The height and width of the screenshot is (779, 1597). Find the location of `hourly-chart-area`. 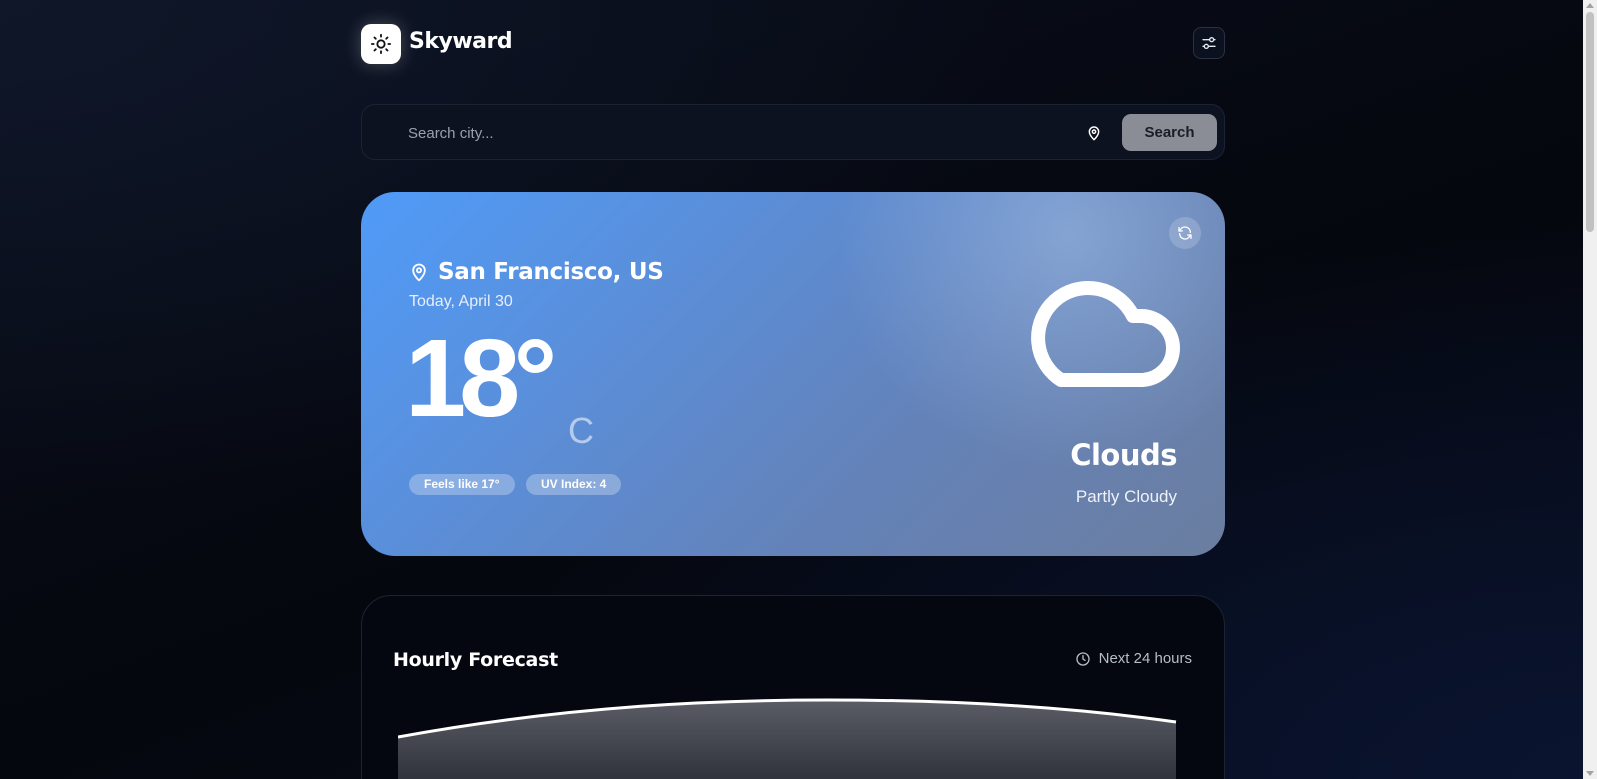

hourly-chart-area is located at coordinates (787, 739).